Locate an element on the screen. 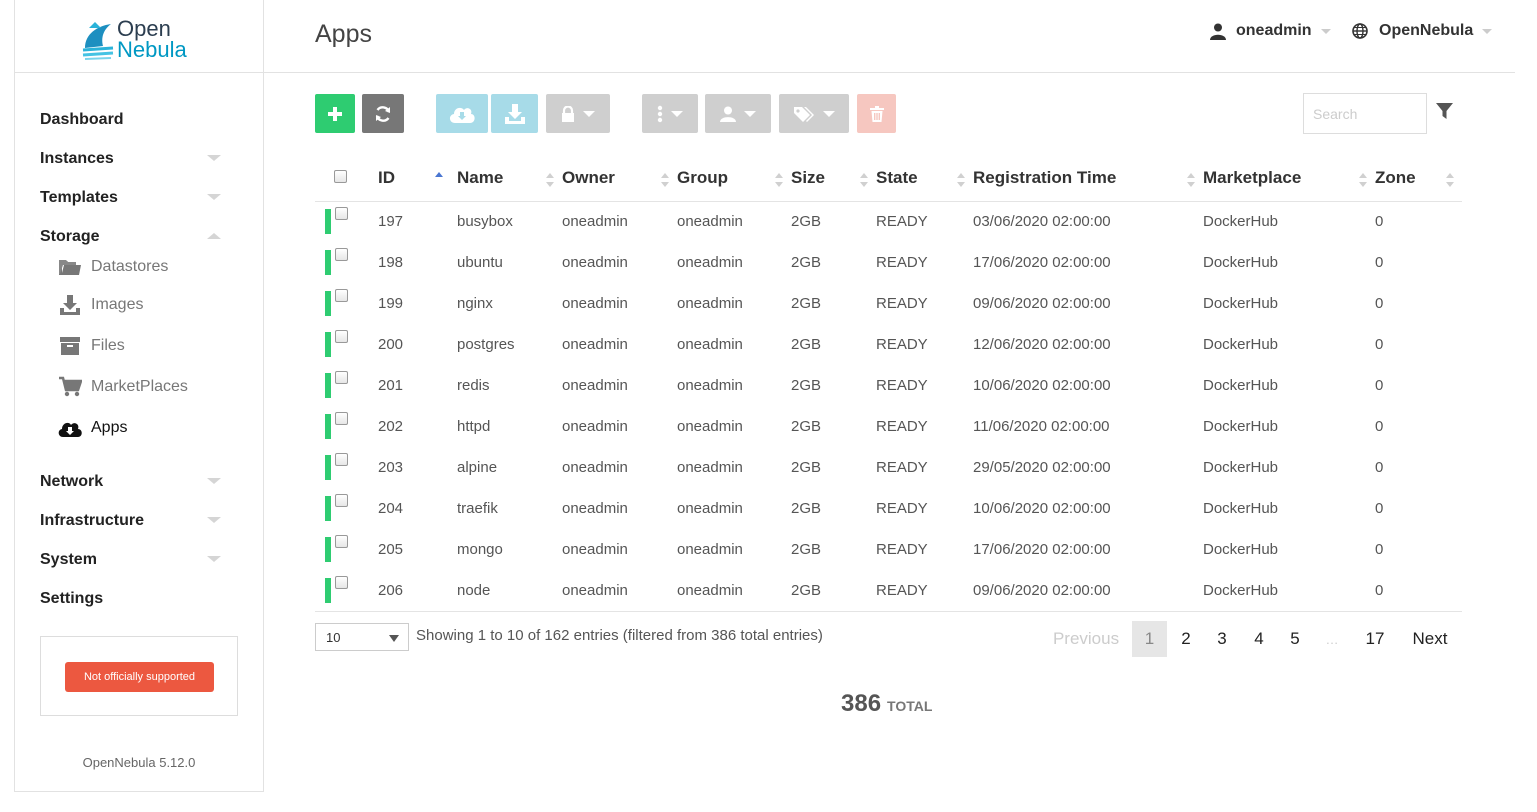  cell-registration-time: 12/06/2020 02:00:00 is located at coordinates (1042, 344).